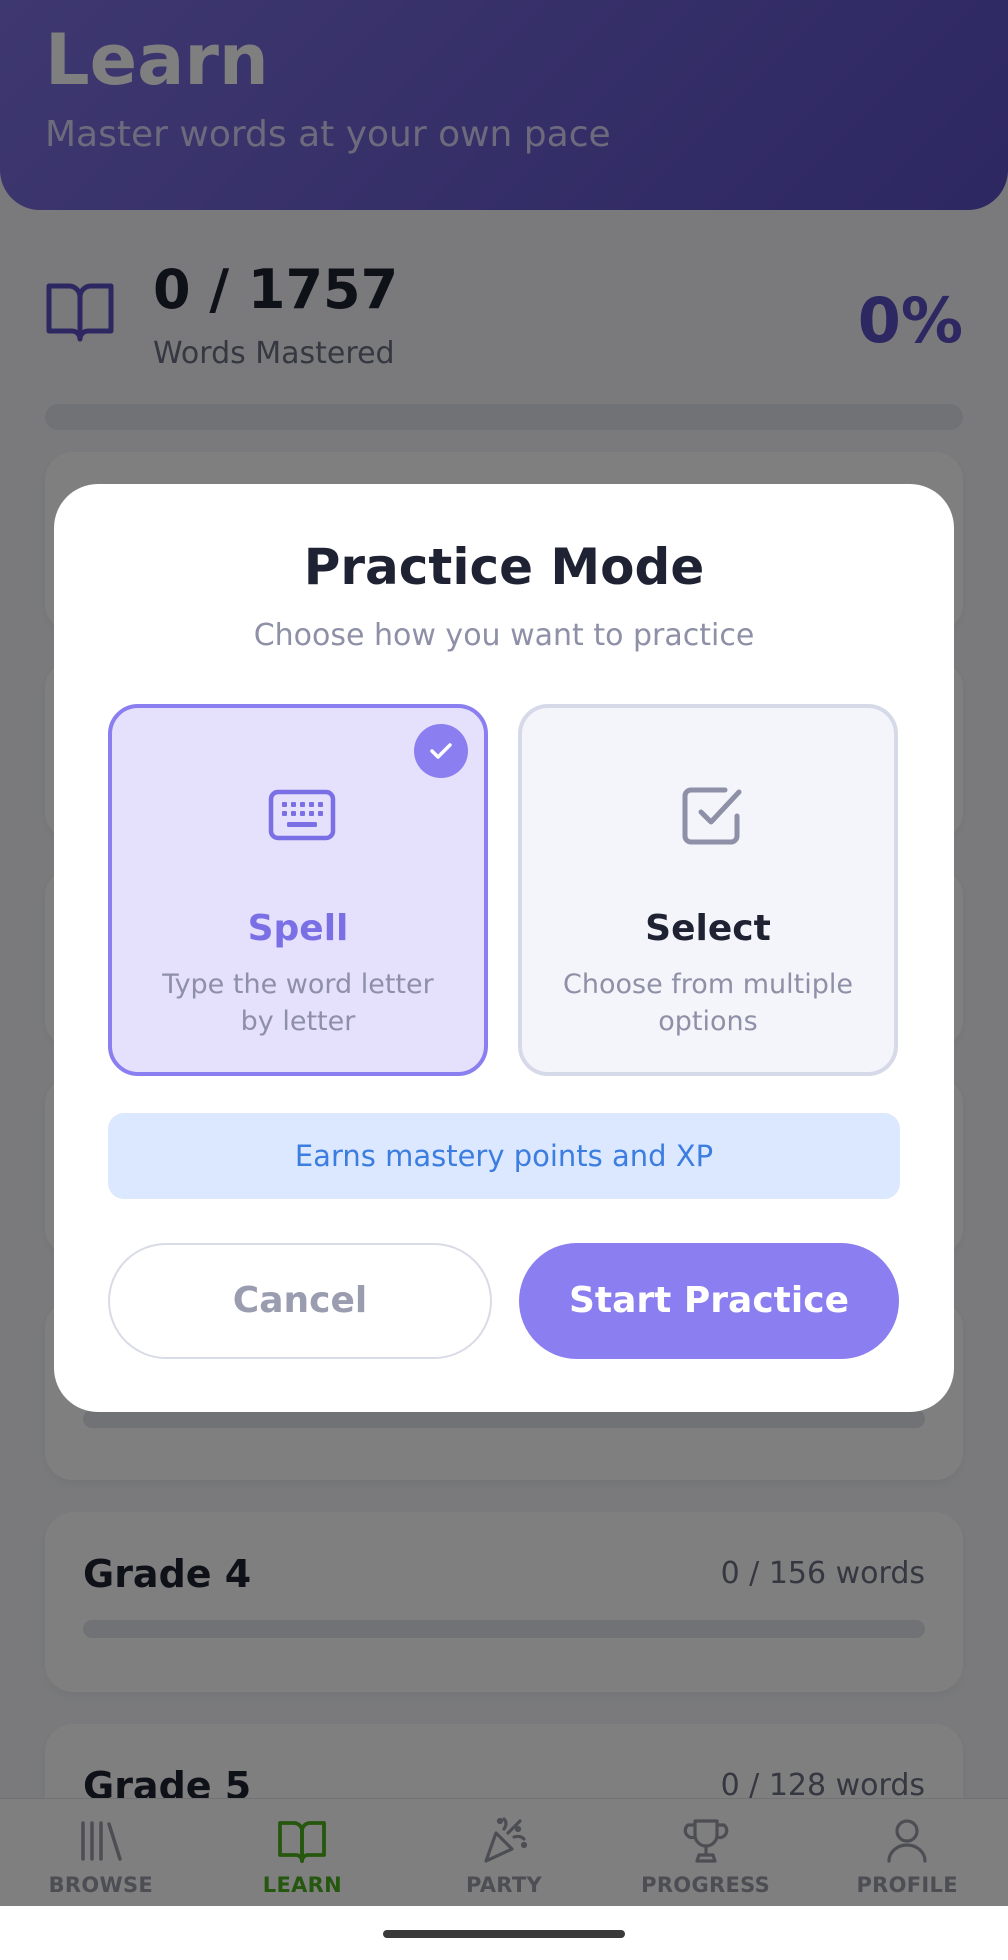  Describe the element at coordinates (712, 816) in the screenshot. I see `checkbox-icon` at that location.